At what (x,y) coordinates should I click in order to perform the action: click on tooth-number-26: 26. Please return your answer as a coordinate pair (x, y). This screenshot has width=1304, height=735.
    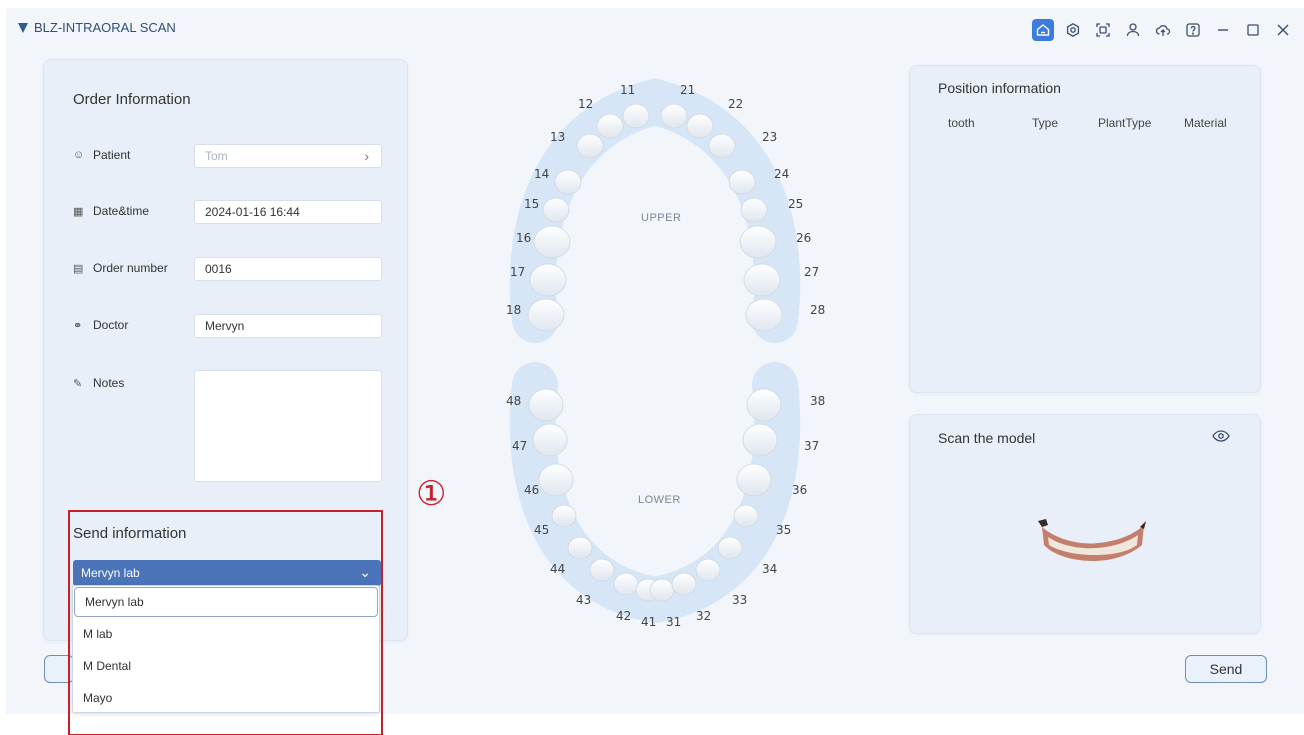
    Looking at the image, I should click on (803, 238).